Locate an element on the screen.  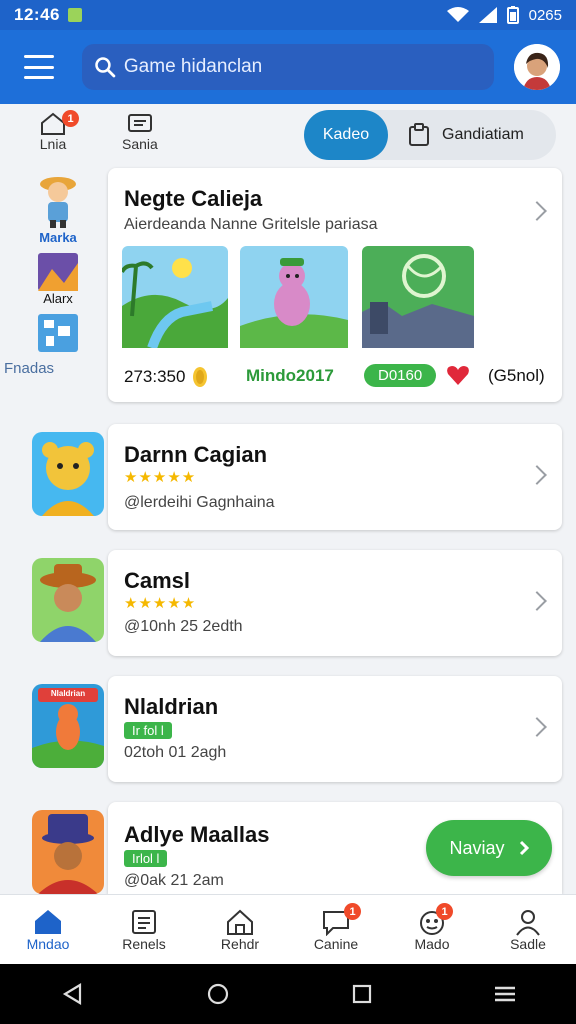
game-title: Camsl is located at coordinates (157, 580).